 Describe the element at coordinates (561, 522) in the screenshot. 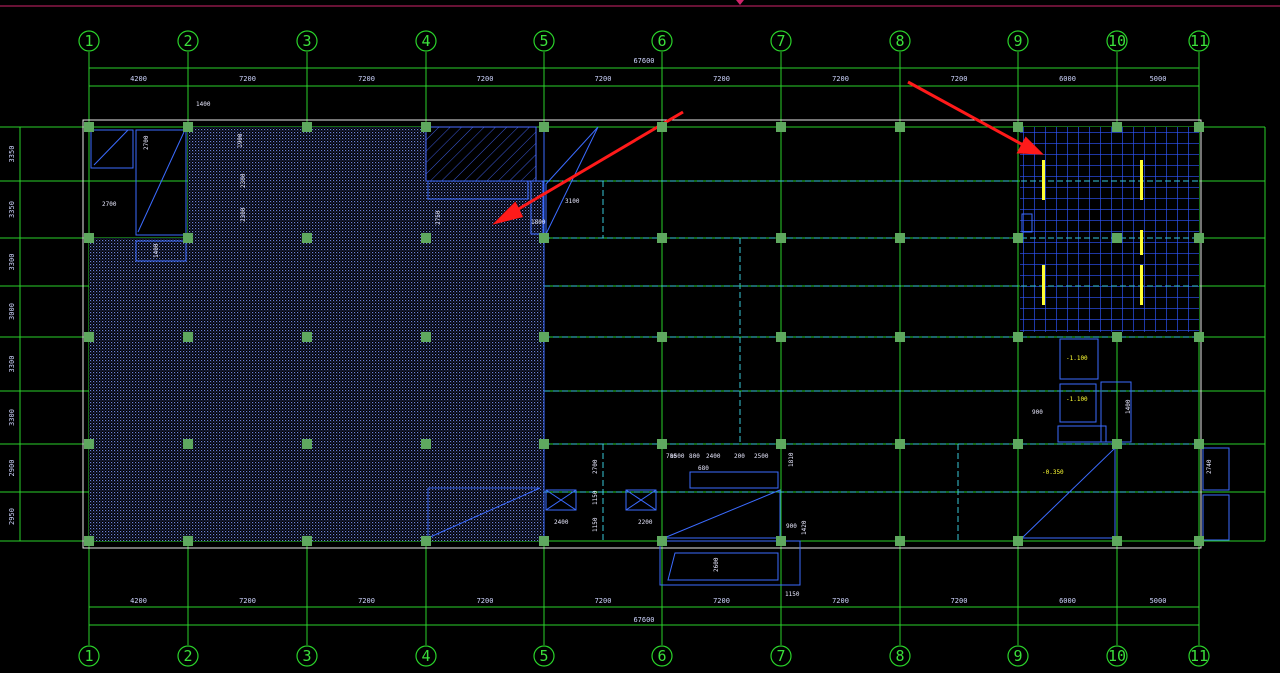

I see `label-2400b: 2400` at that location.